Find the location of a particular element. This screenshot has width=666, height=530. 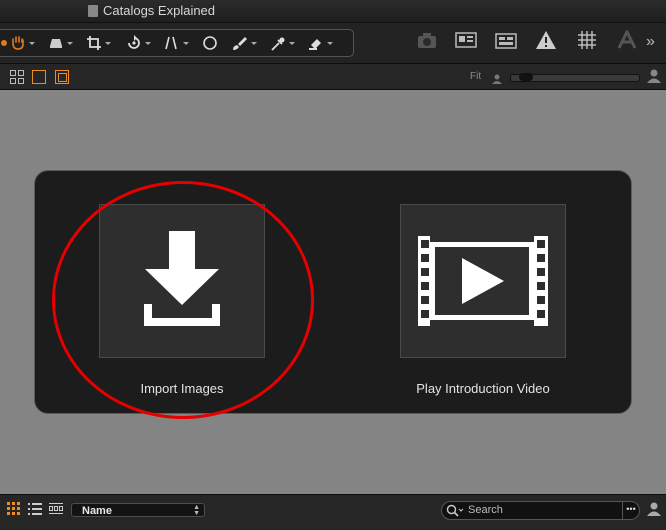

warning-button is located at coordinates (546, 40).